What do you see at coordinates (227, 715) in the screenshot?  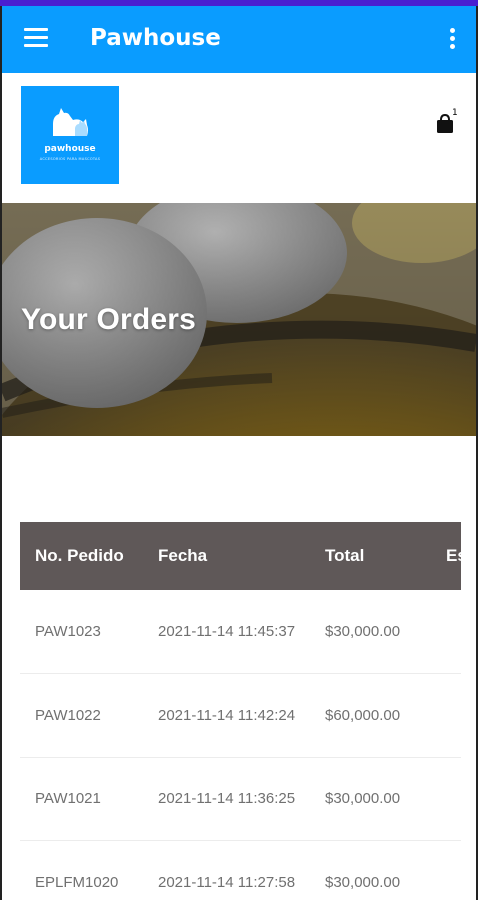 I see `order-date-cell: 2021-11-14 11:42:24` at bounding box center [227, 715].